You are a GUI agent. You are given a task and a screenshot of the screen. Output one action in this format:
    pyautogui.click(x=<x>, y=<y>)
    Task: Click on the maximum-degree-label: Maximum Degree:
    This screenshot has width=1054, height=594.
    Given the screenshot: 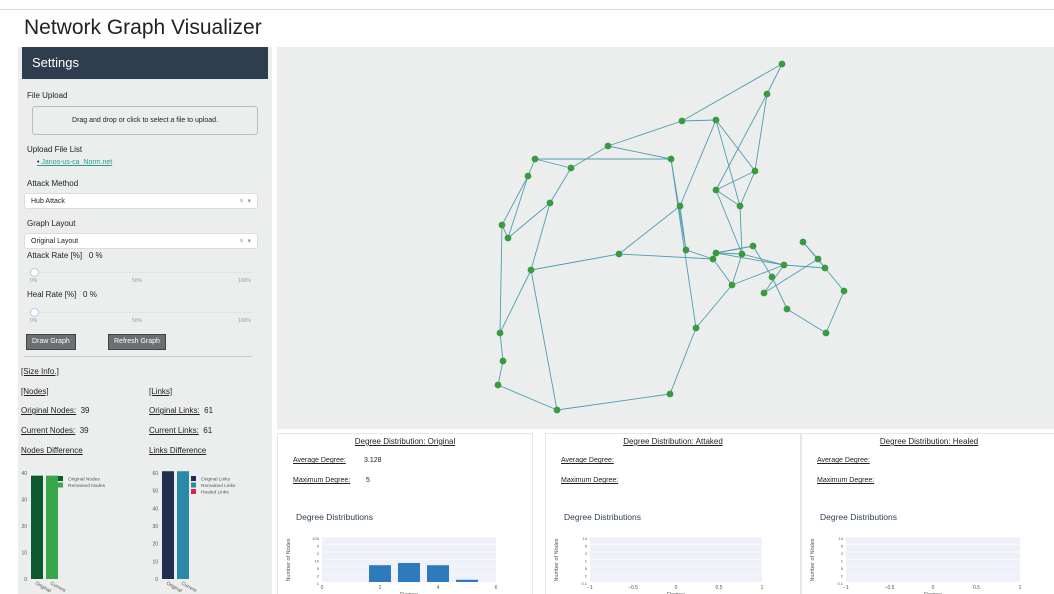 What is the action you would take?
    pyautogui.click(x=846, y=480)
    